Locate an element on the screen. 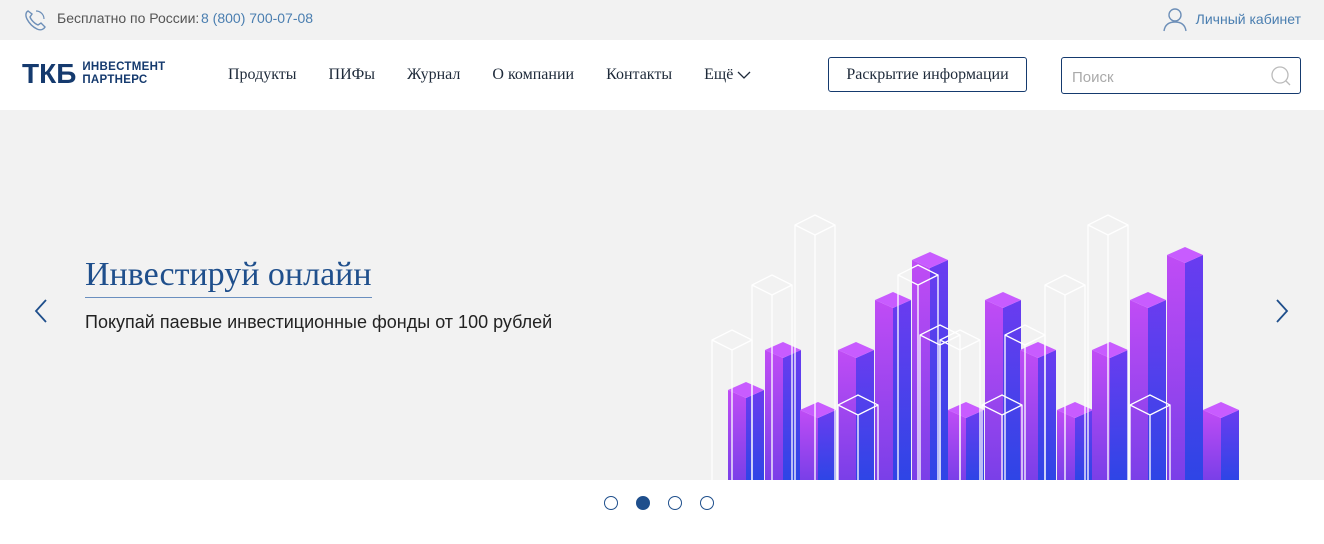  logo-line-1: ИНВЕСТМЕНТ is located at coordinates (124, 67).